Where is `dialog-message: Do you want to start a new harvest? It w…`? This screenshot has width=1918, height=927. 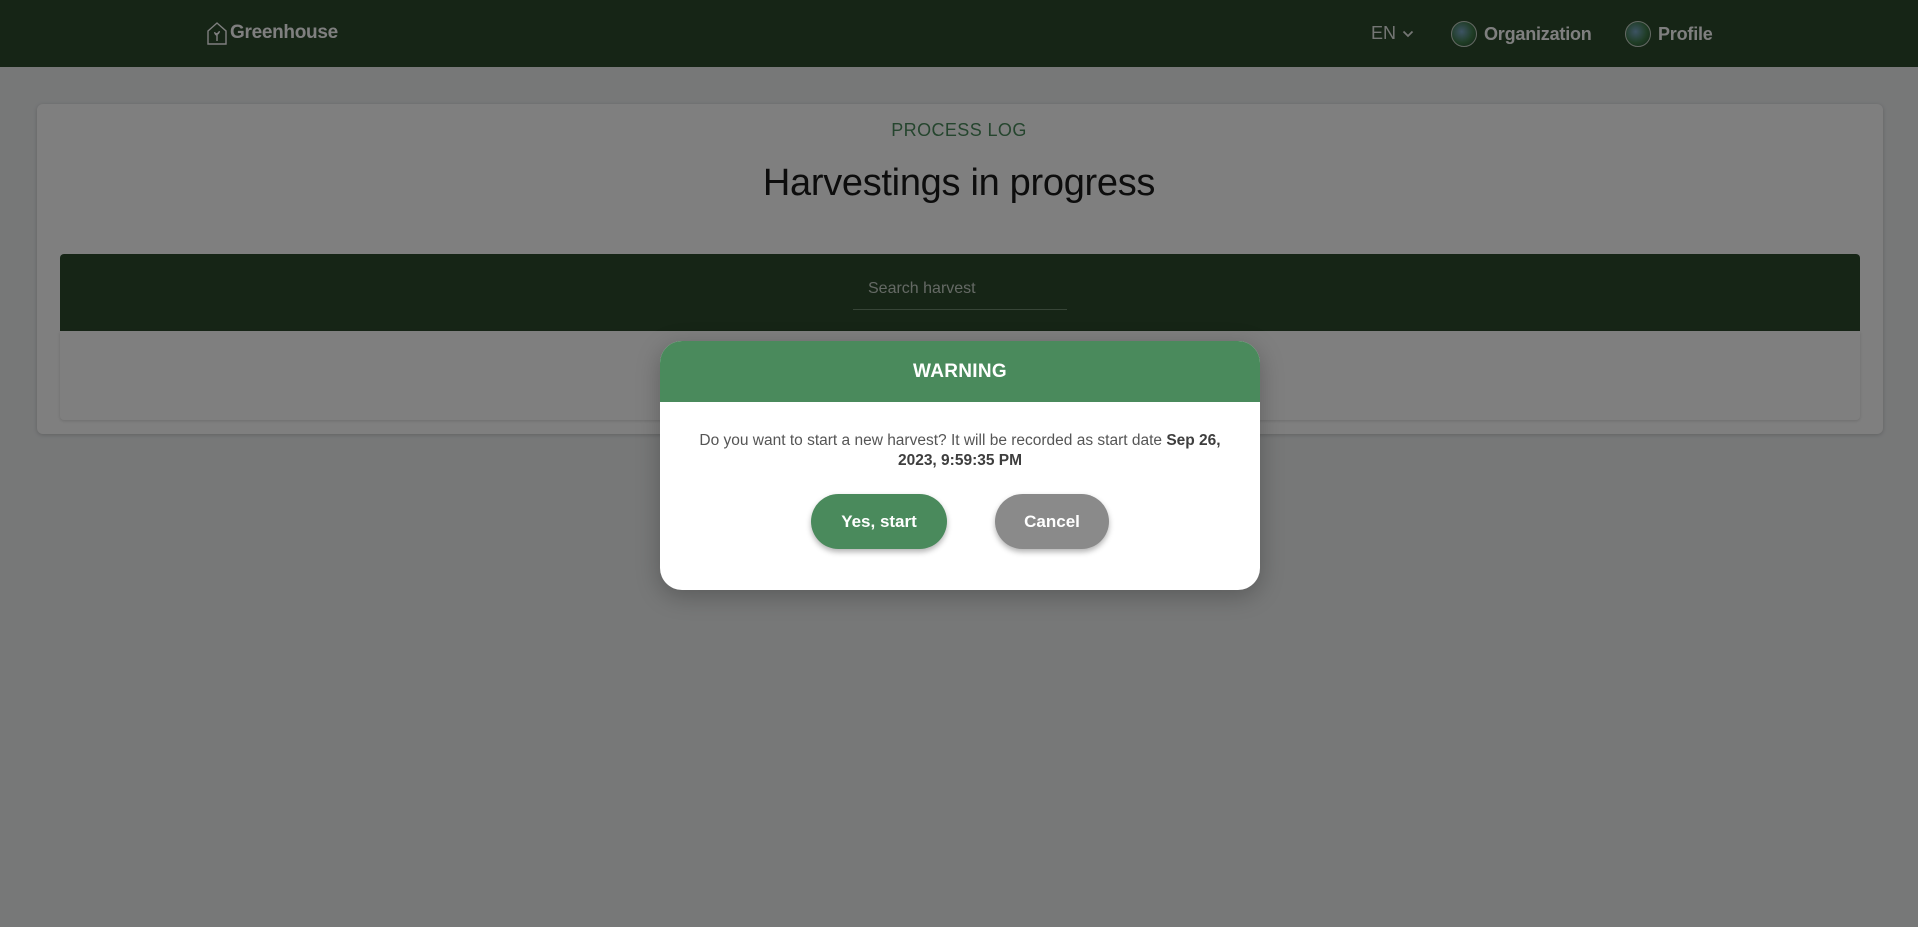
dialog-message: Do you want to start a new harvest? It w… is located at coordinates (960, 451).